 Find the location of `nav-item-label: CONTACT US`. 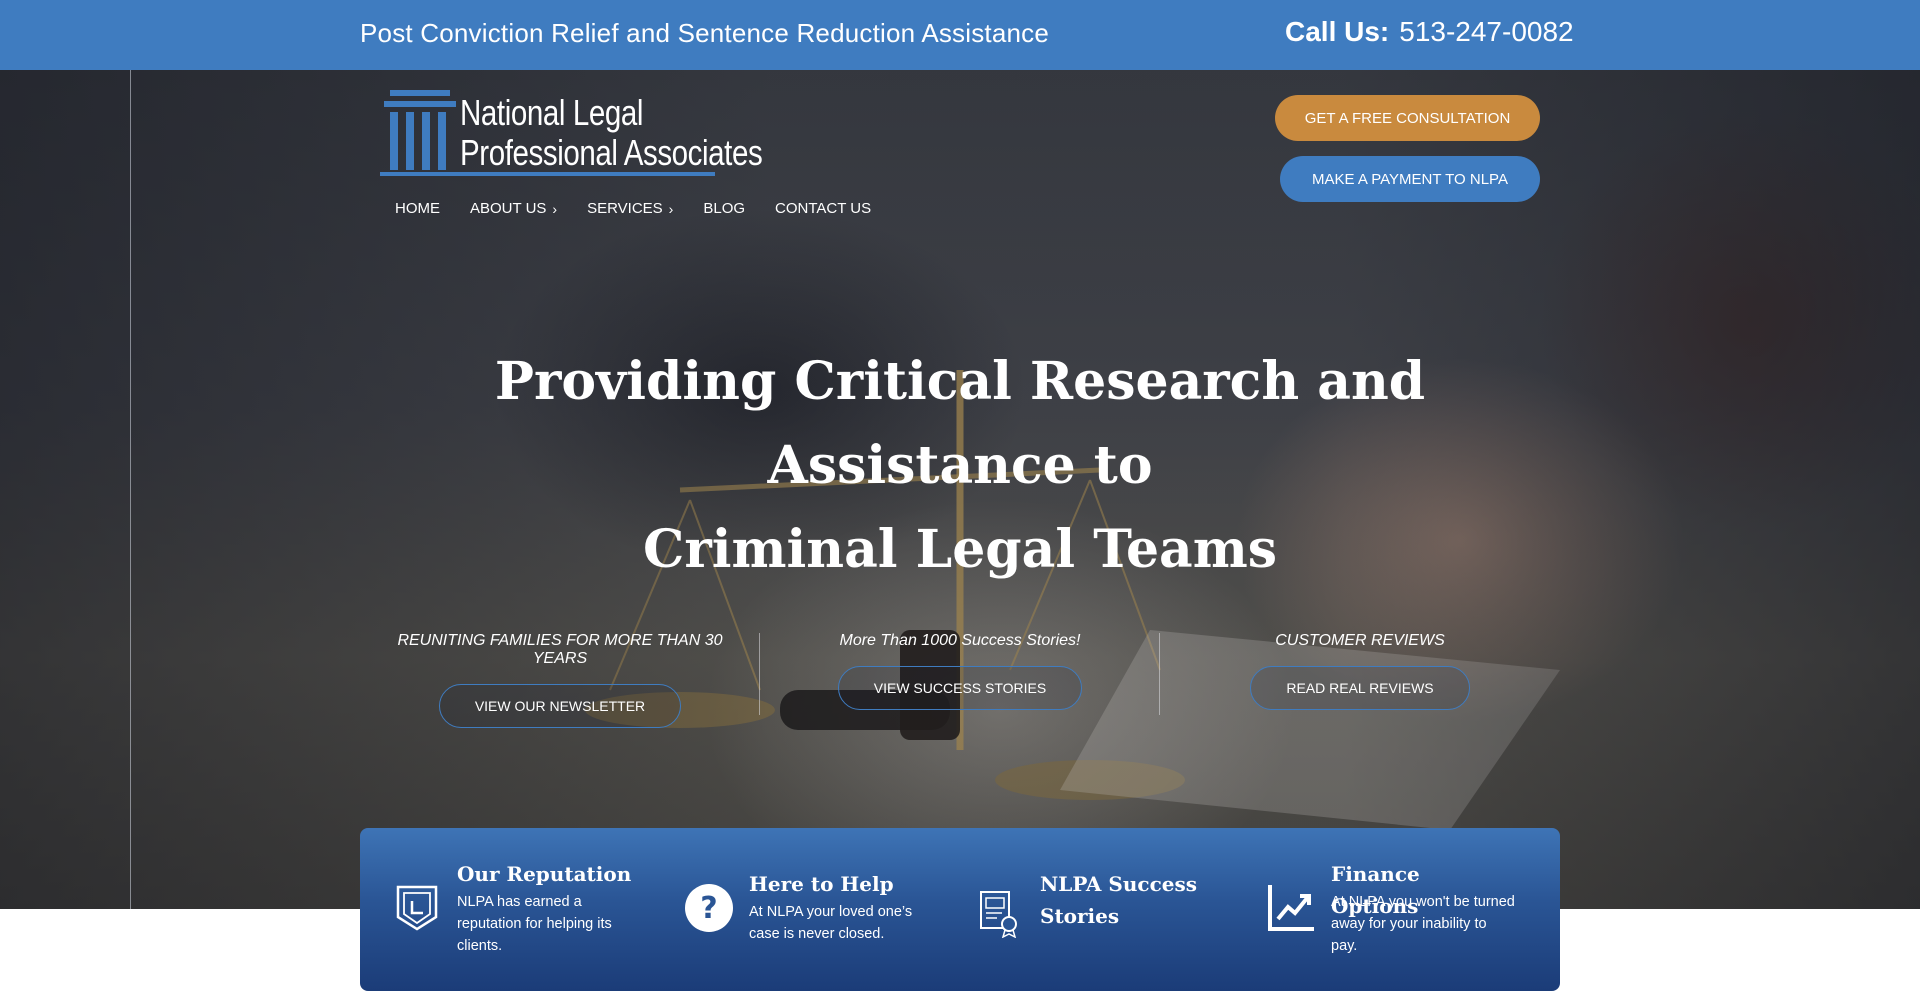

nav-item-label: CONTACT US is located at coordinates (823, 208).